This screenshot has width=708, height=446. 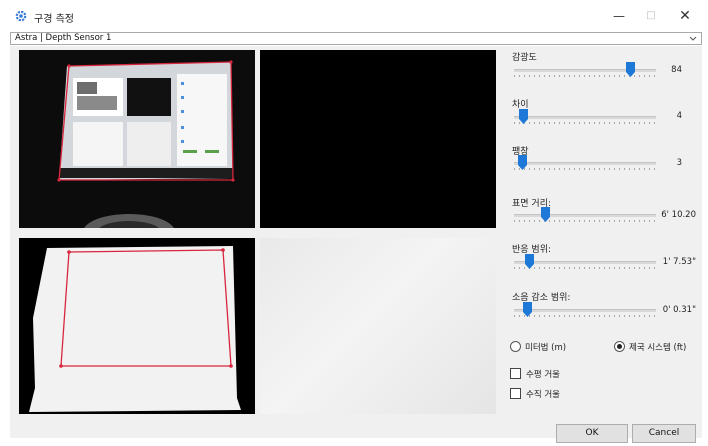 I want to click on imperial-radio-label: 제국 시스템 (ft), so click(x=658, y=348).